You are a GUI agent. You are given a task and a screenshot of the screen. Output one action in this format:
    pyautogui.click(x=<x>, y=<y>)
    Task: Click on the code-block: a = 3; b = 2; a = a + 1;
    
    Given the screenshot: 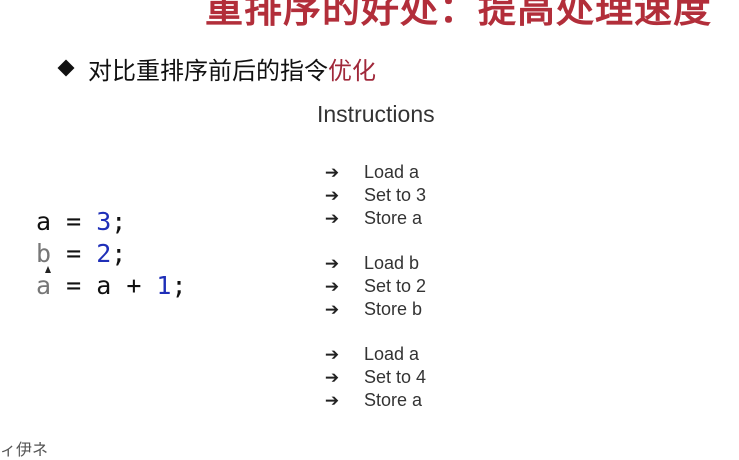 What is the action you would take?
    pyautogui.click(x=111, y=254)
    